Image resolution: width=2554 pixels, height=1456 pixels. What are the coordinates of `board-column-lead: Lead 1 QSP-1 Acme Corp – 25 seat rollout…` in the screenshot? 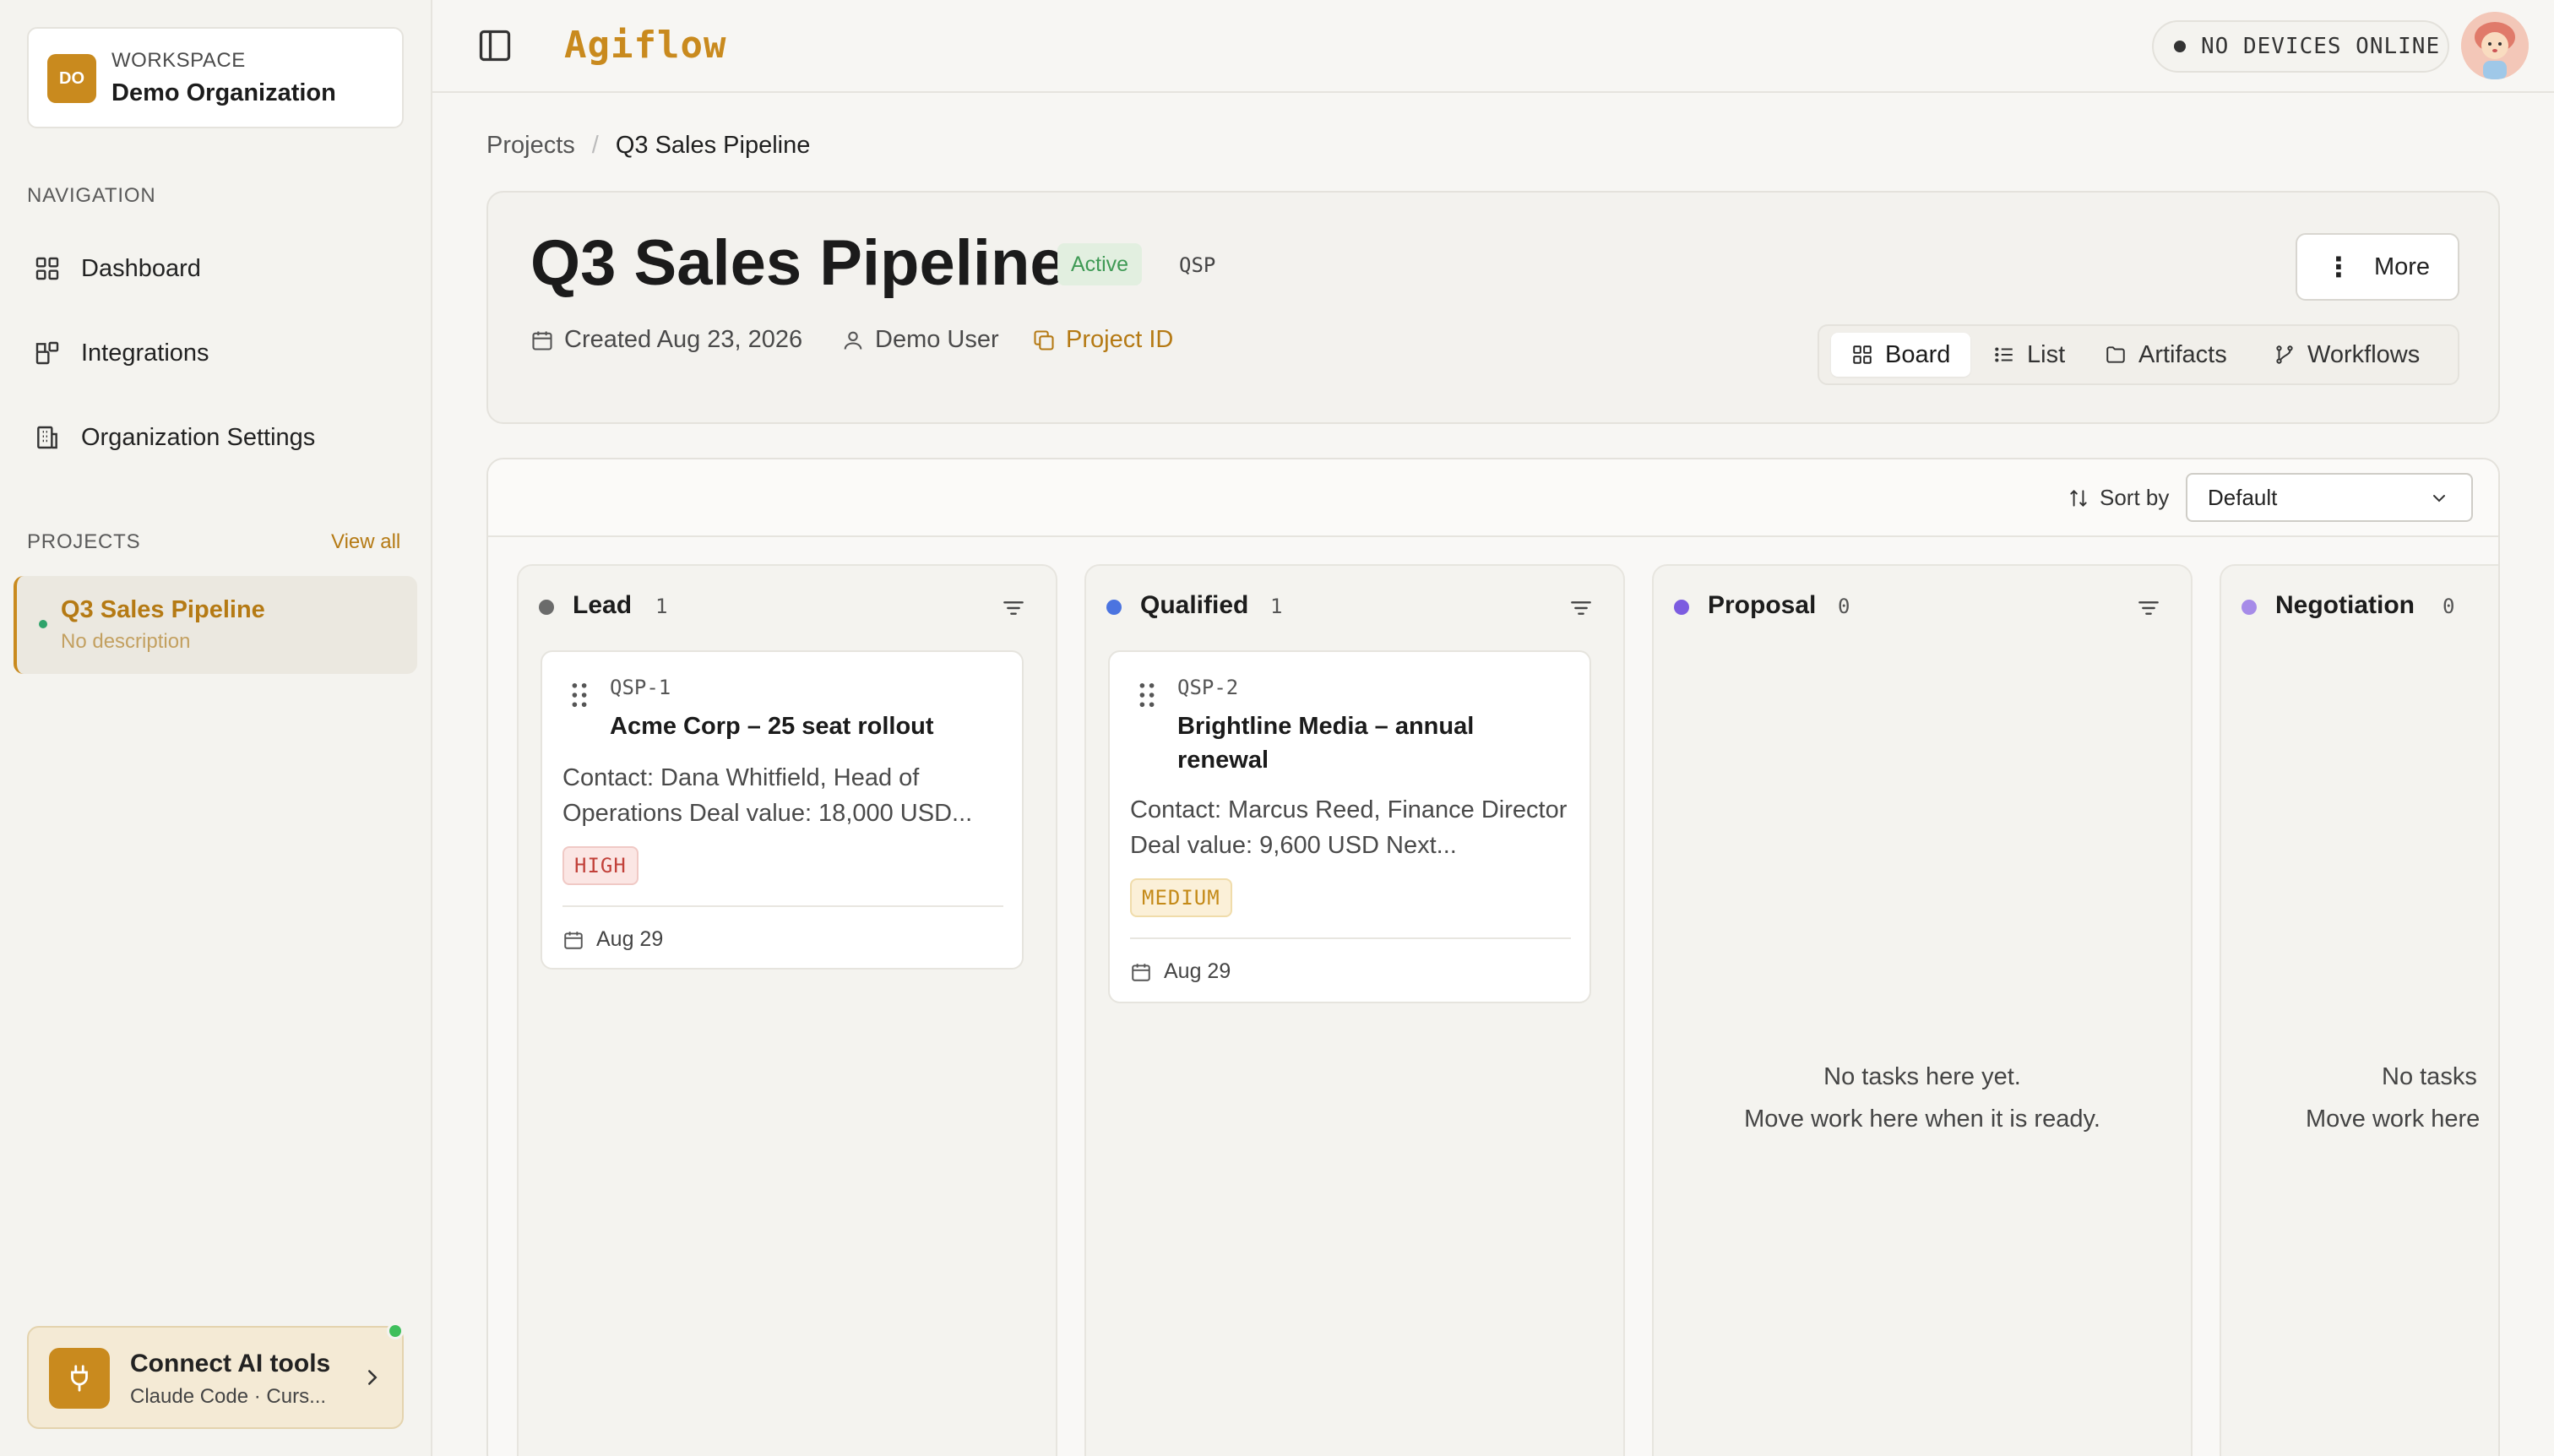 It's located at (787, 1010).